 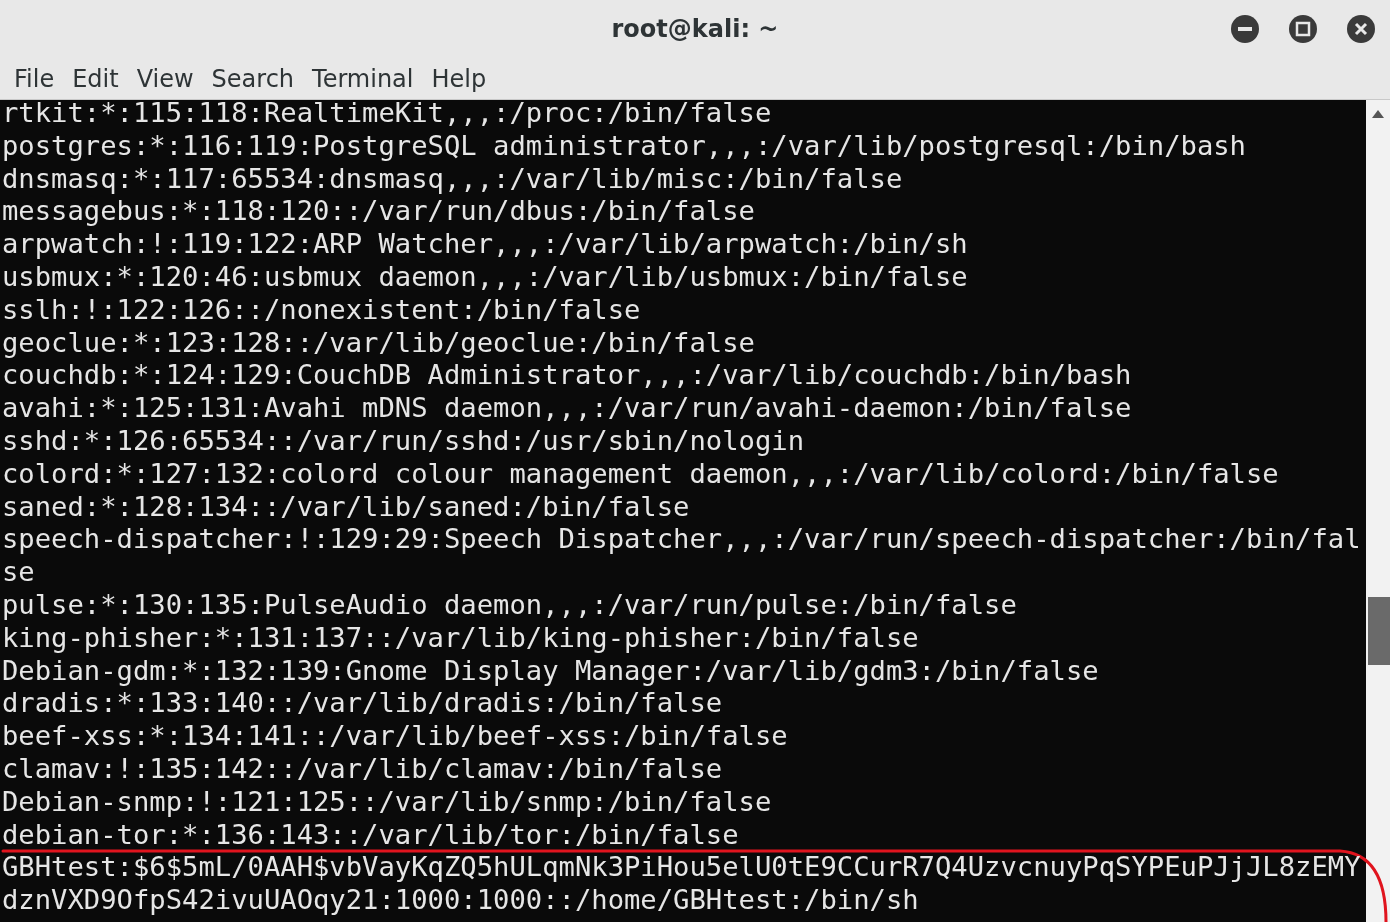 I want to click on terminal-line: arpwatch:!:119:122:ARP Watcher,,,:/var/lib/arpwatch:/bin/sh, so click(x=485, y=244).